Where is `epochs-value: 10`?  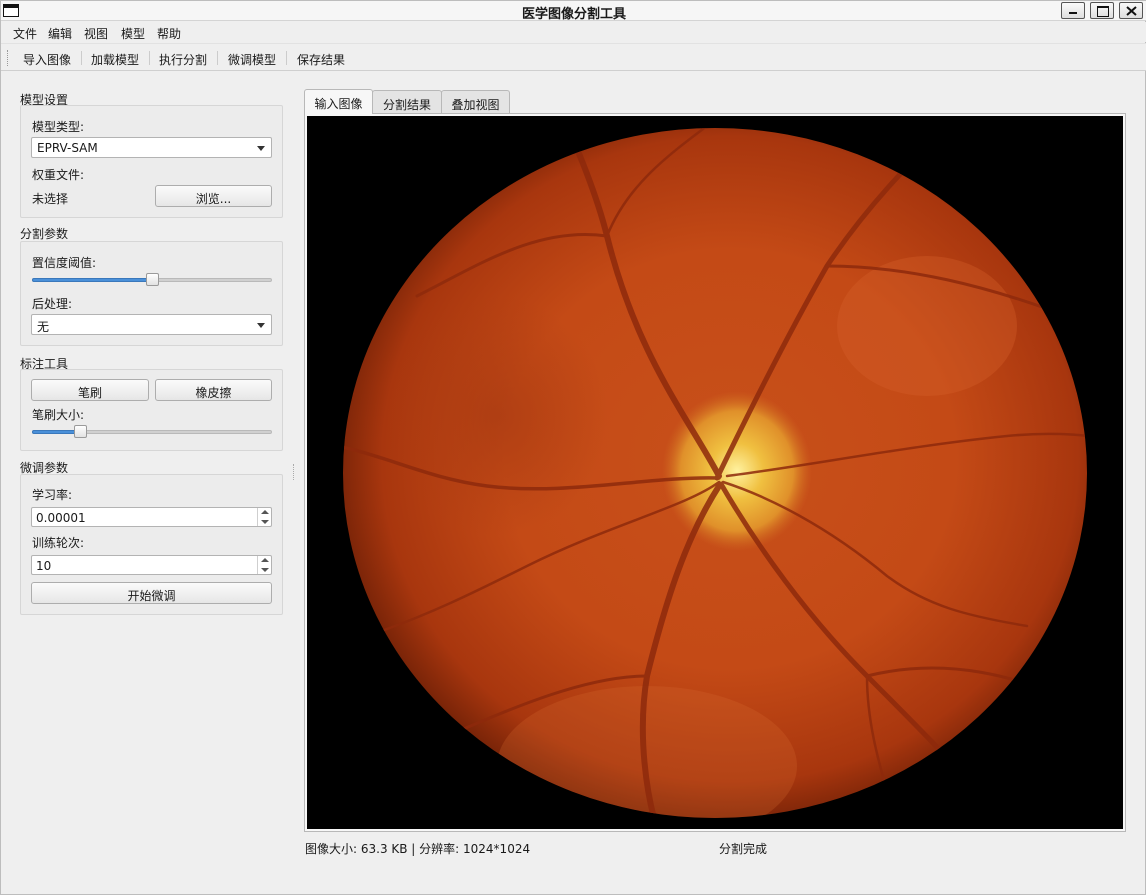
epochs-value: 10 is located at coordinates (44, 566).